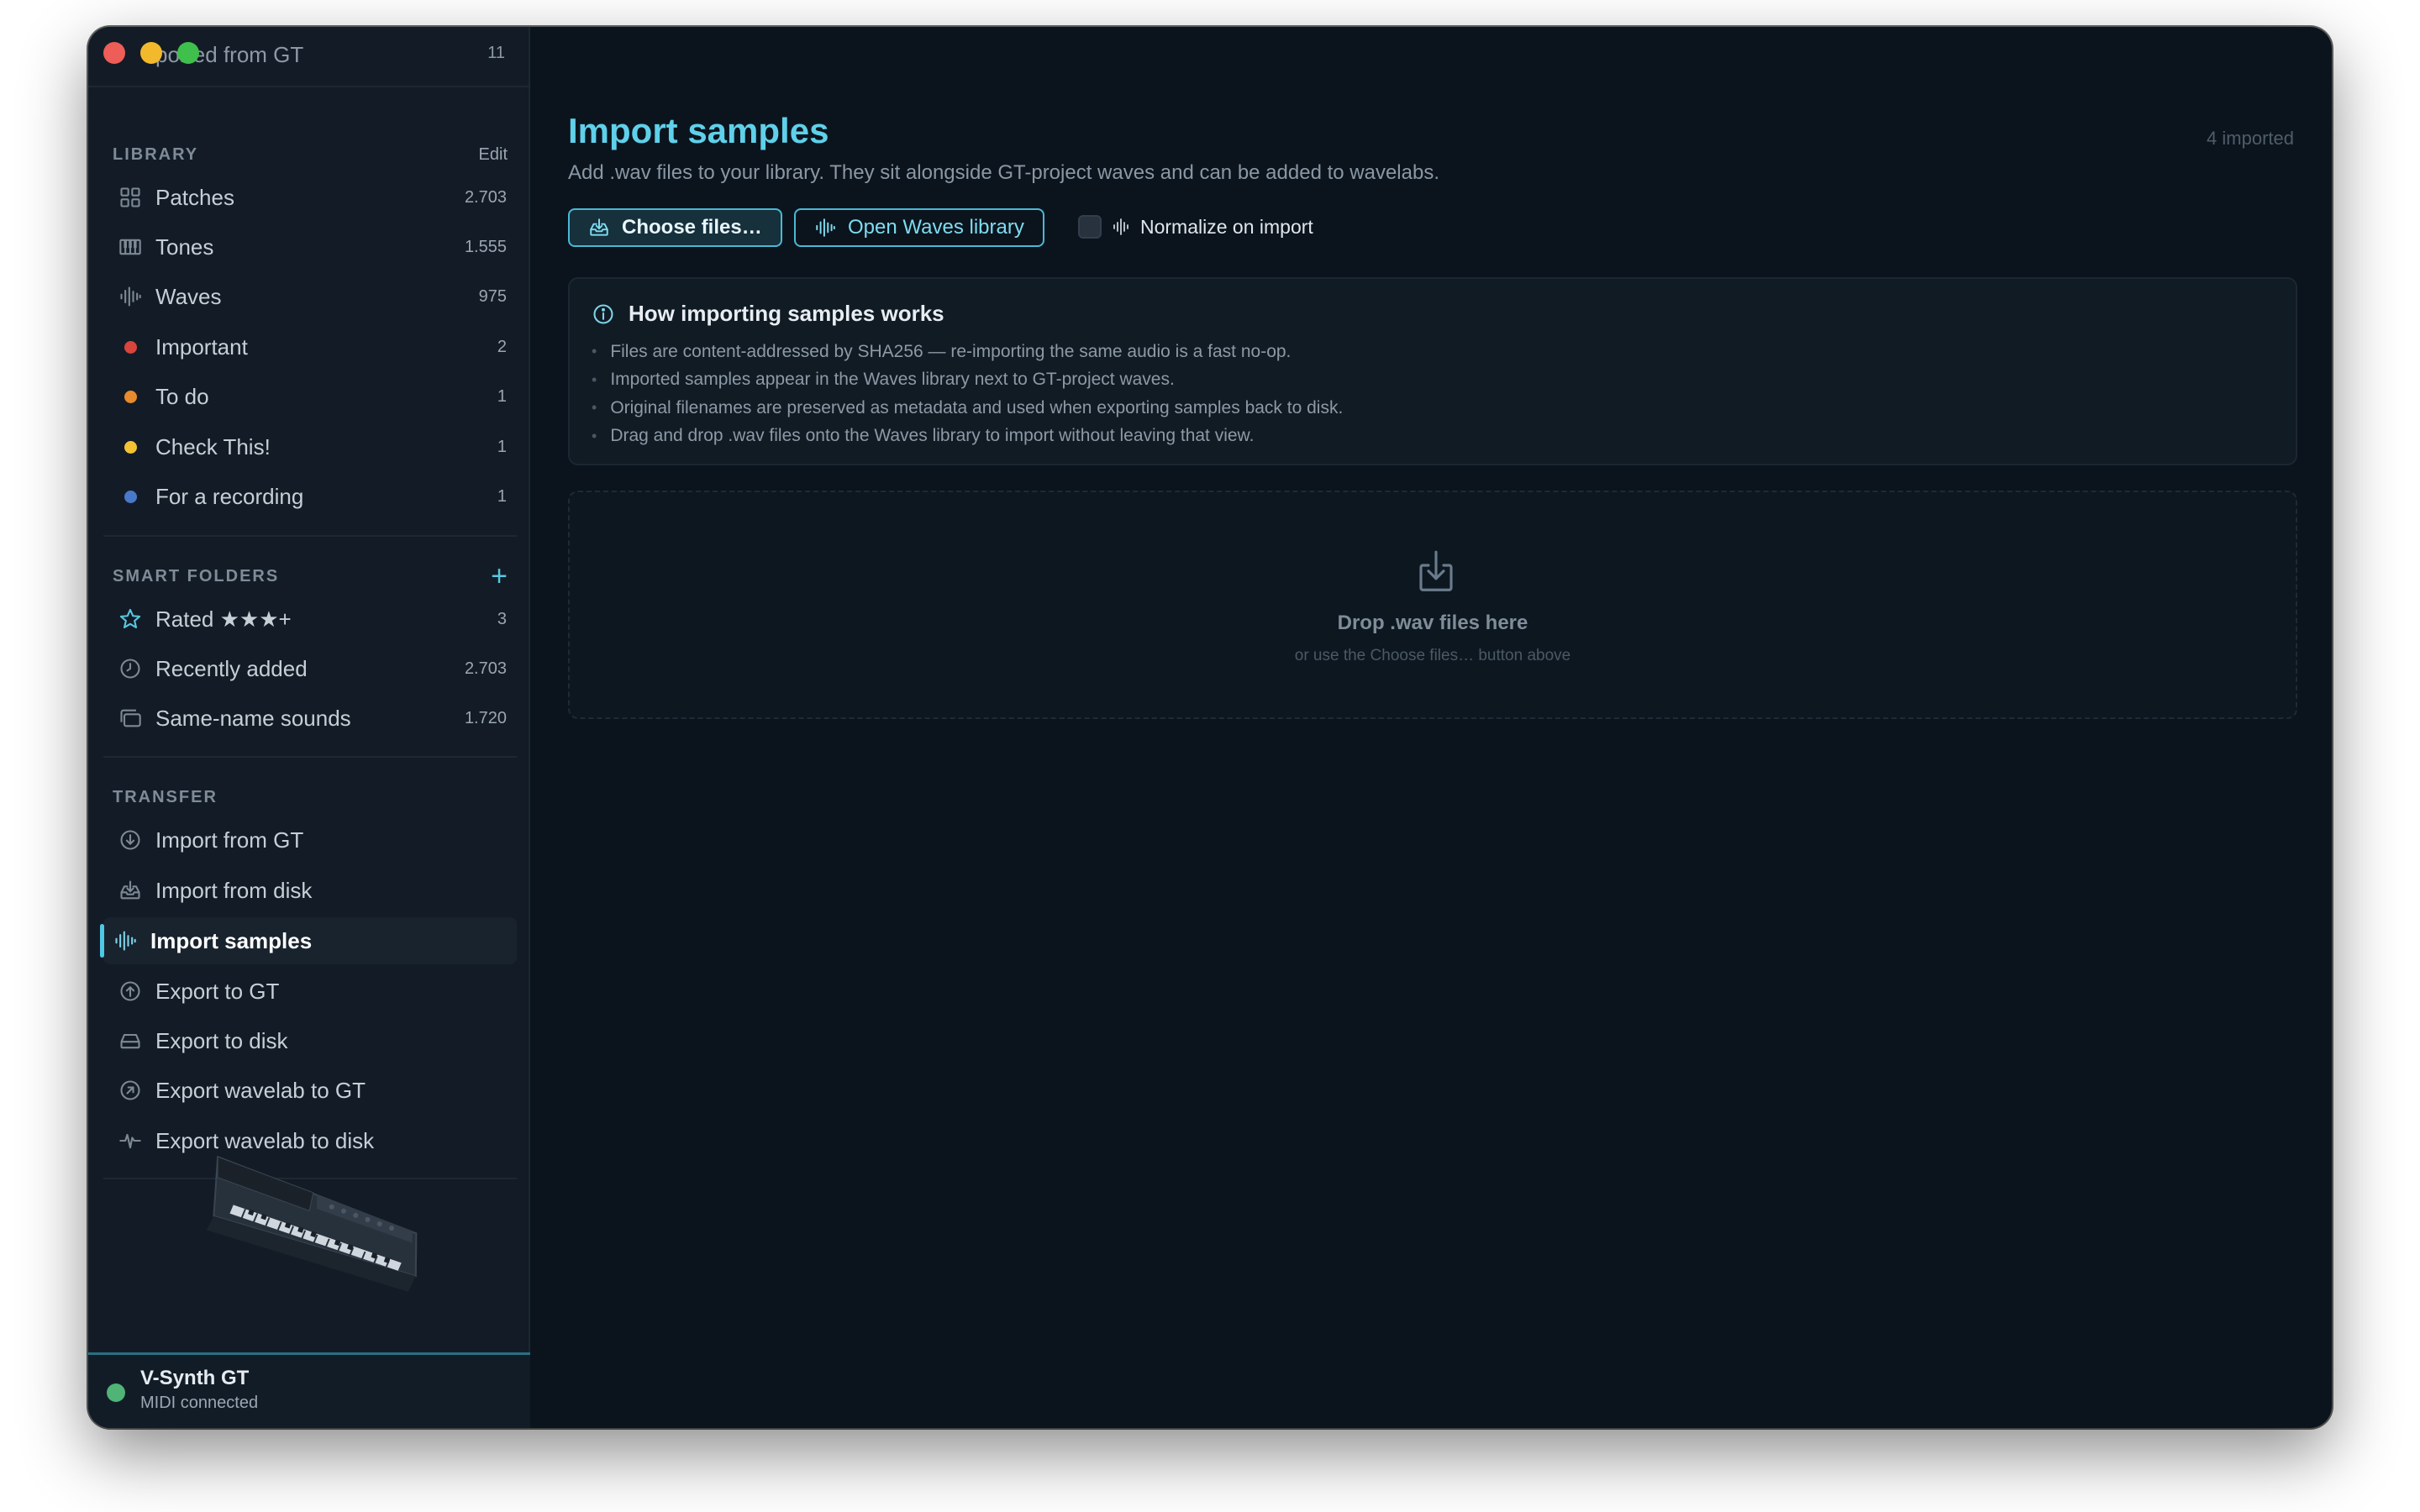 This screenshot has width=2420, height=1512. I want to click on sidebar-item-export-wavelab-to-gt: Export wavelab to GT, so click(310, 1090).